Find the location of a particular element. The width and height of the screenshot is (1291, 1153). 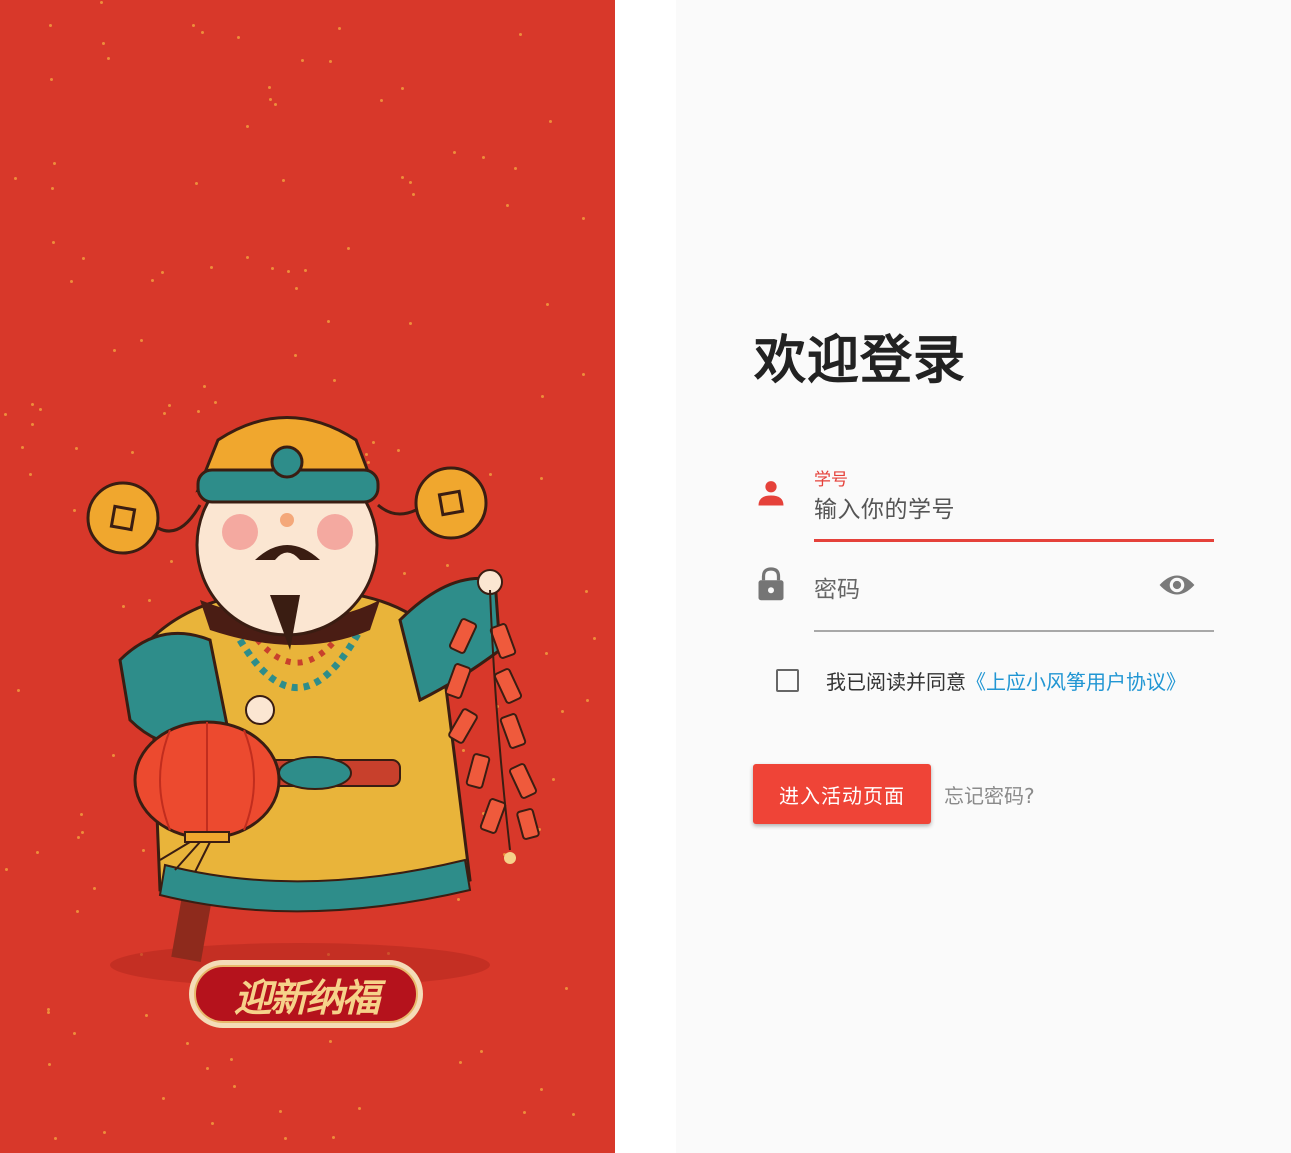

user-agreement-link: 《上应小风筝用户协议》 is located at coordinates (1076, 680).